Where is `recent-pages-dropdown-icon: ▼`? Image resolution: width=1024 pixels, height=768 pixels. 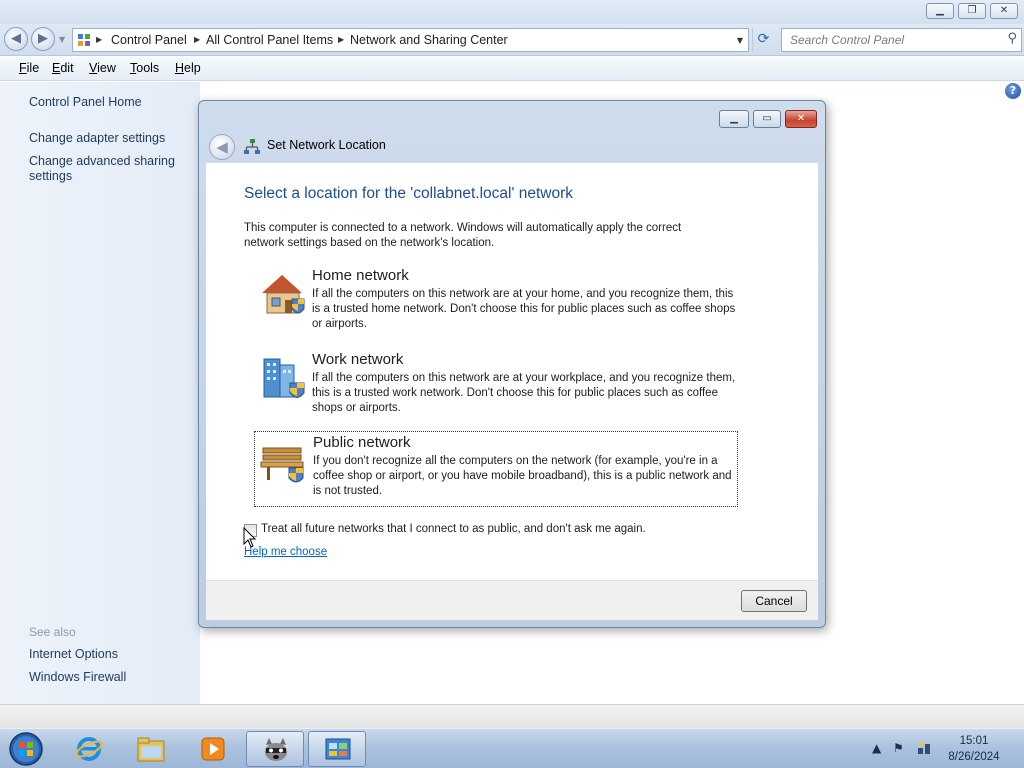
recent-pages-dropdown-icon: ▼ is located at coordinates (62, 39).